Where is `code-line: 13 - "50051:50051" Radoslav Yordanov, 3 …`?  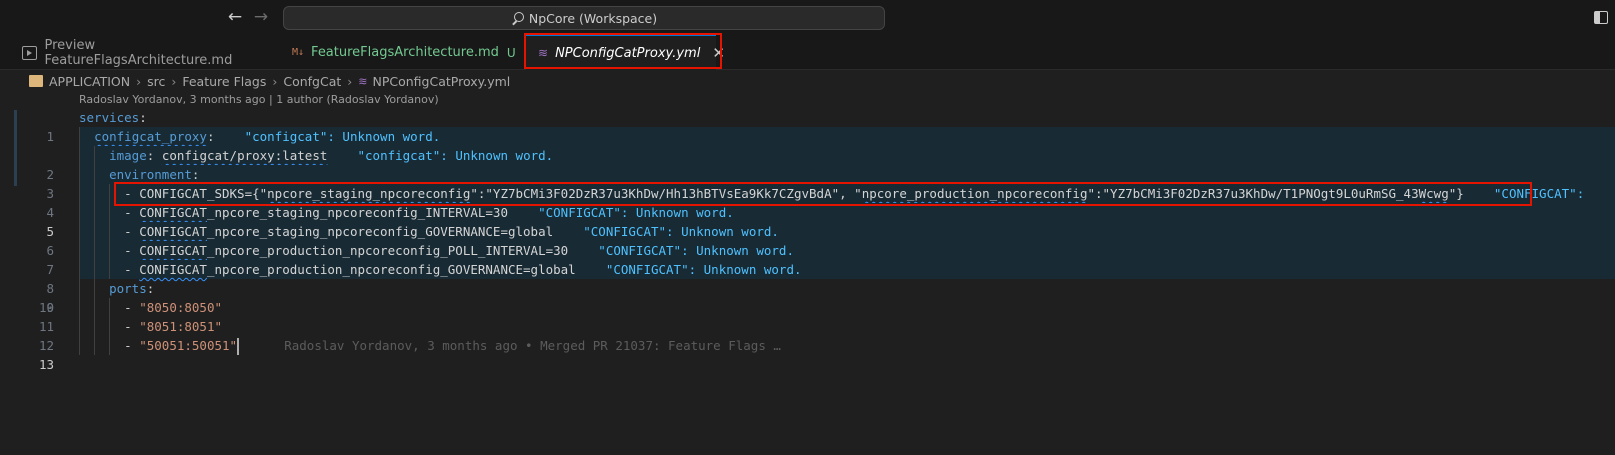
code-line: 13 - "50051:50051" Radoslav Yordanov, 3 … is located at coordinates (807, 354).